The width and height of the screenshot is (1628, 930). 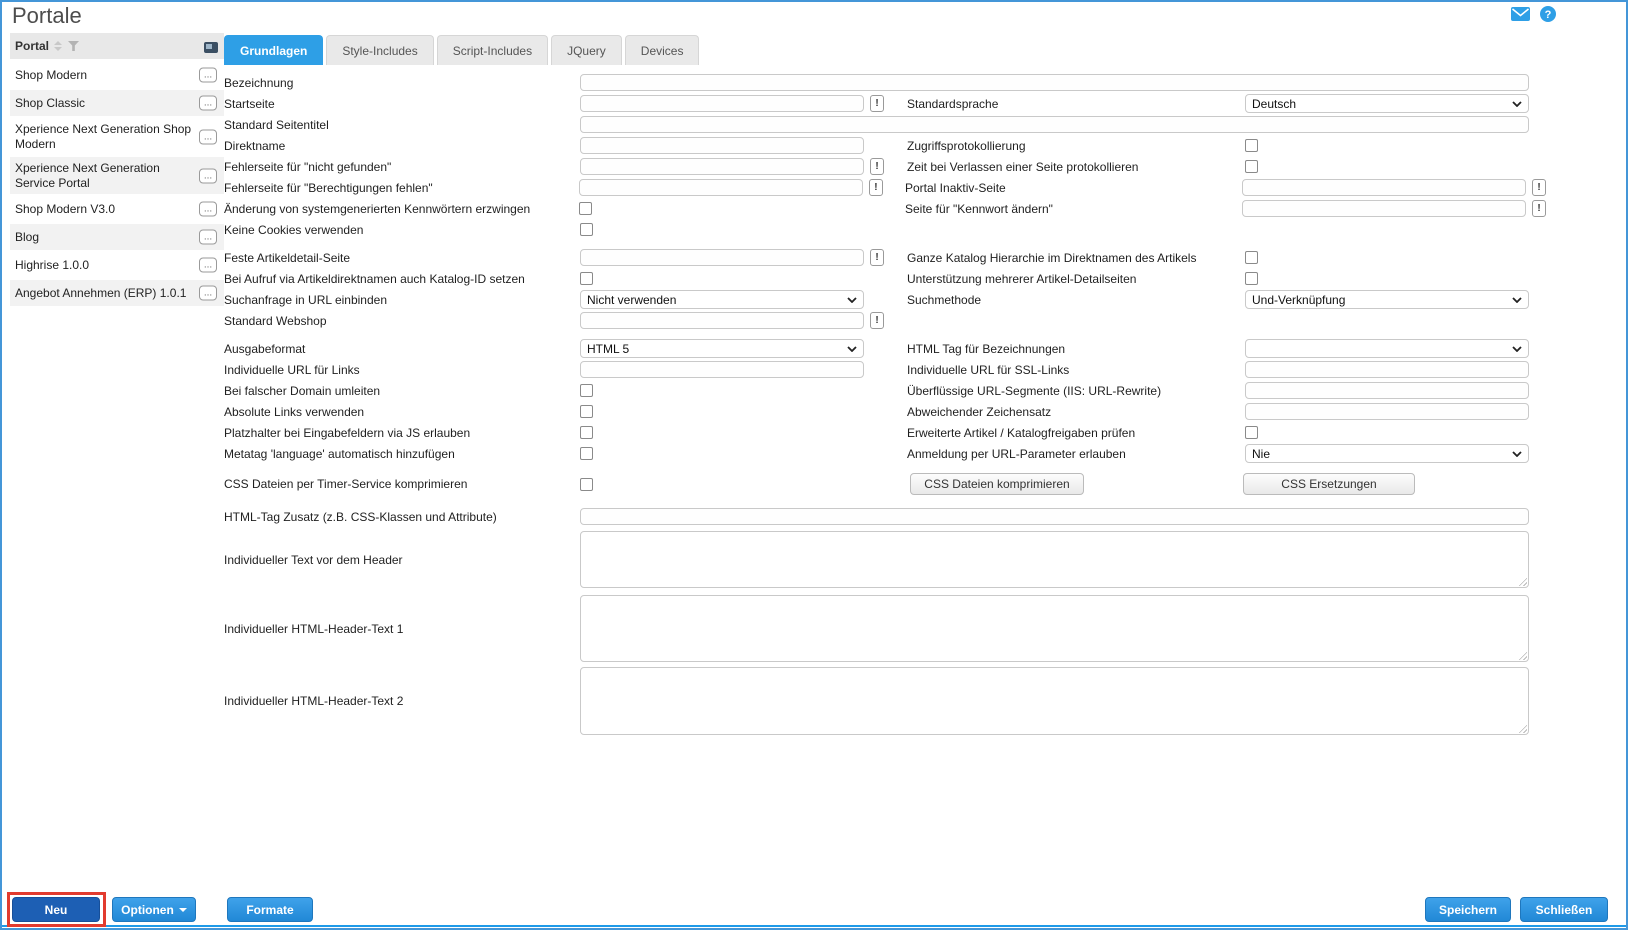 I want to click on page-title: Portale, so click(x=47, y=15).